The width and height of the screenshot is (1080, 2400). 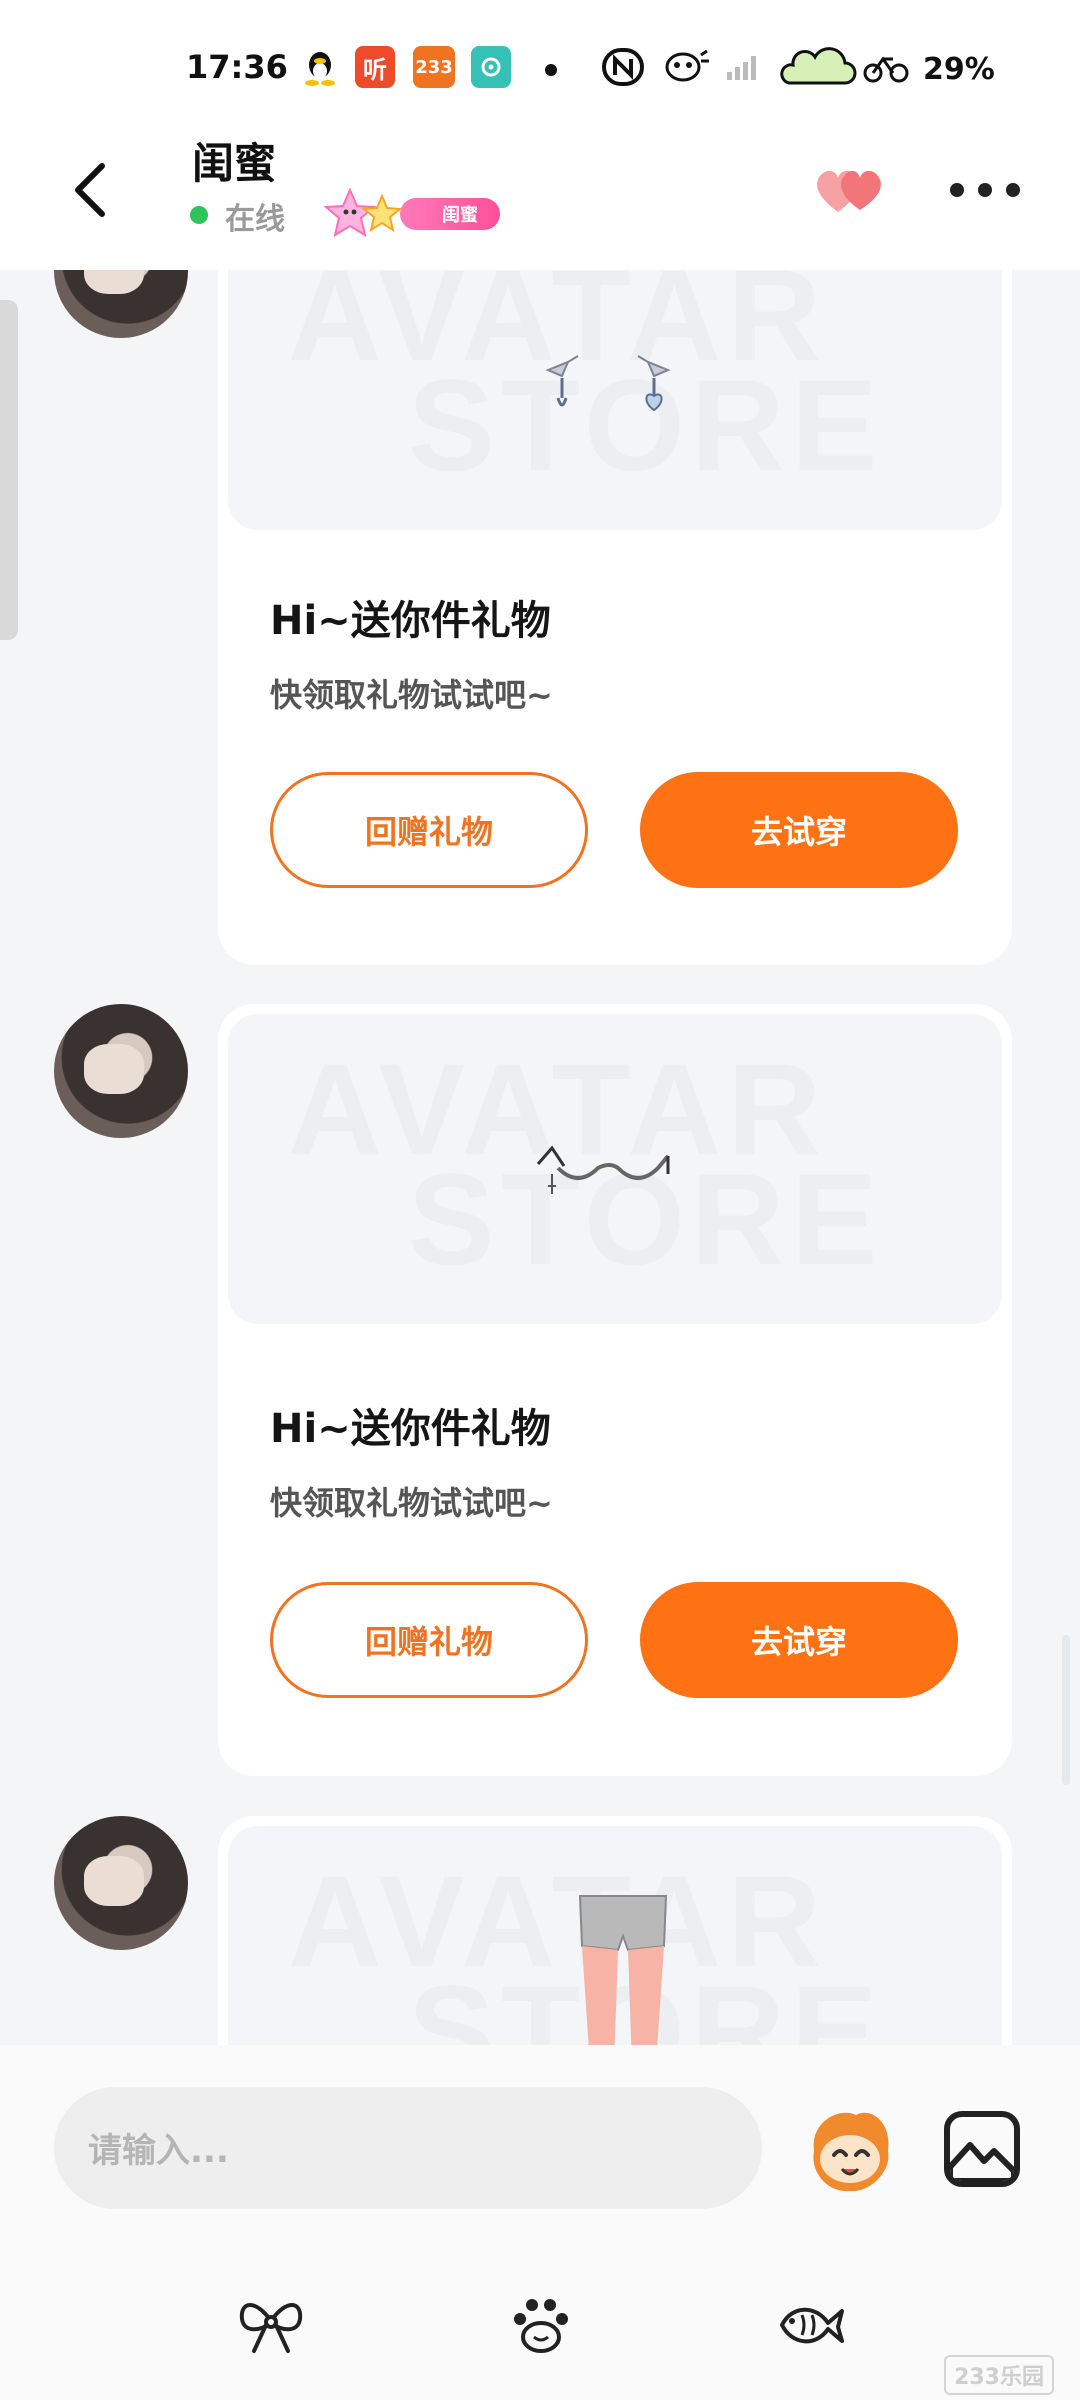 I want to click on fish-icon, so click(x=812, y=2325).